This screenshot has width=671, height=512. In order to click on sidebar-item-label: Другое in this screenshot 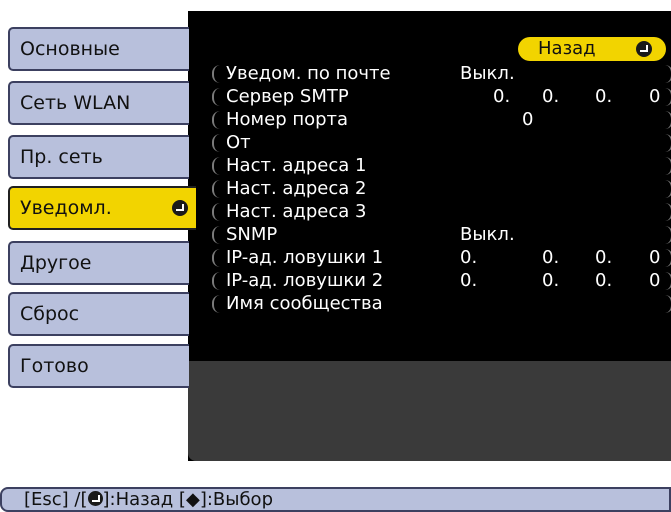, I will do `click(56, 263)`.